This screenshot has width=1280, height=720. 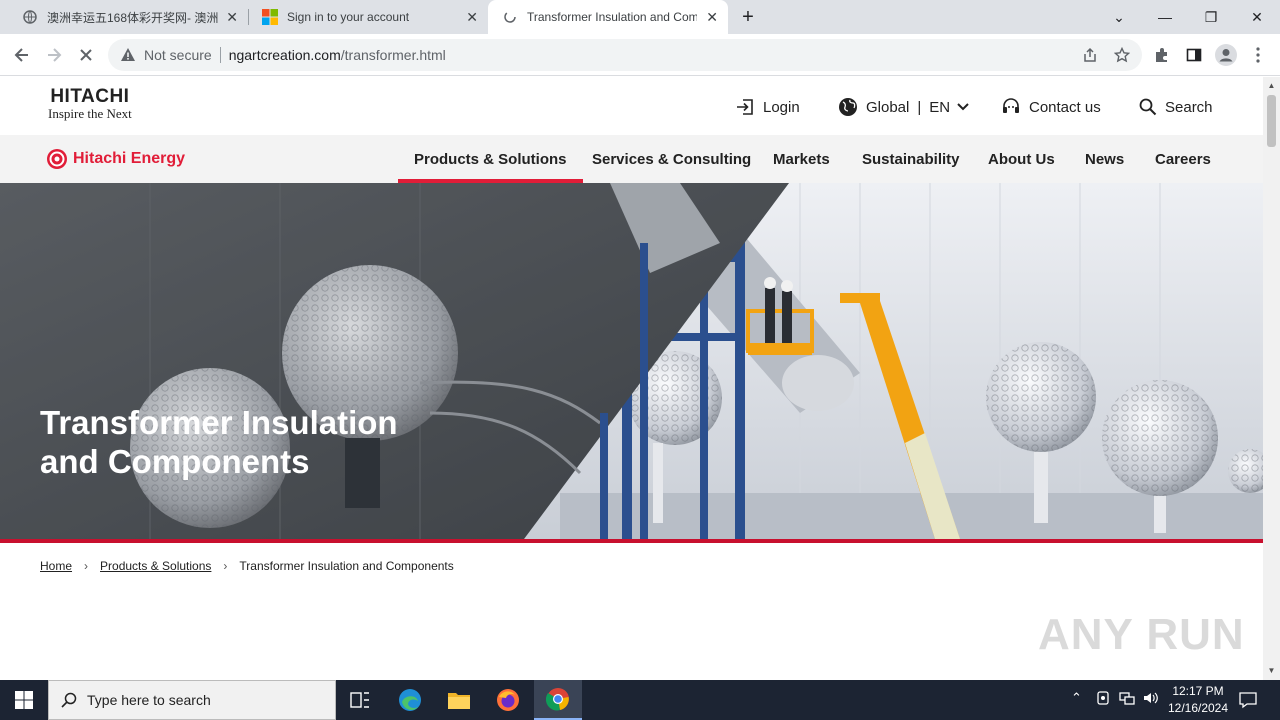 I want to click on stop-loading-button, so click(x=86, y=55).